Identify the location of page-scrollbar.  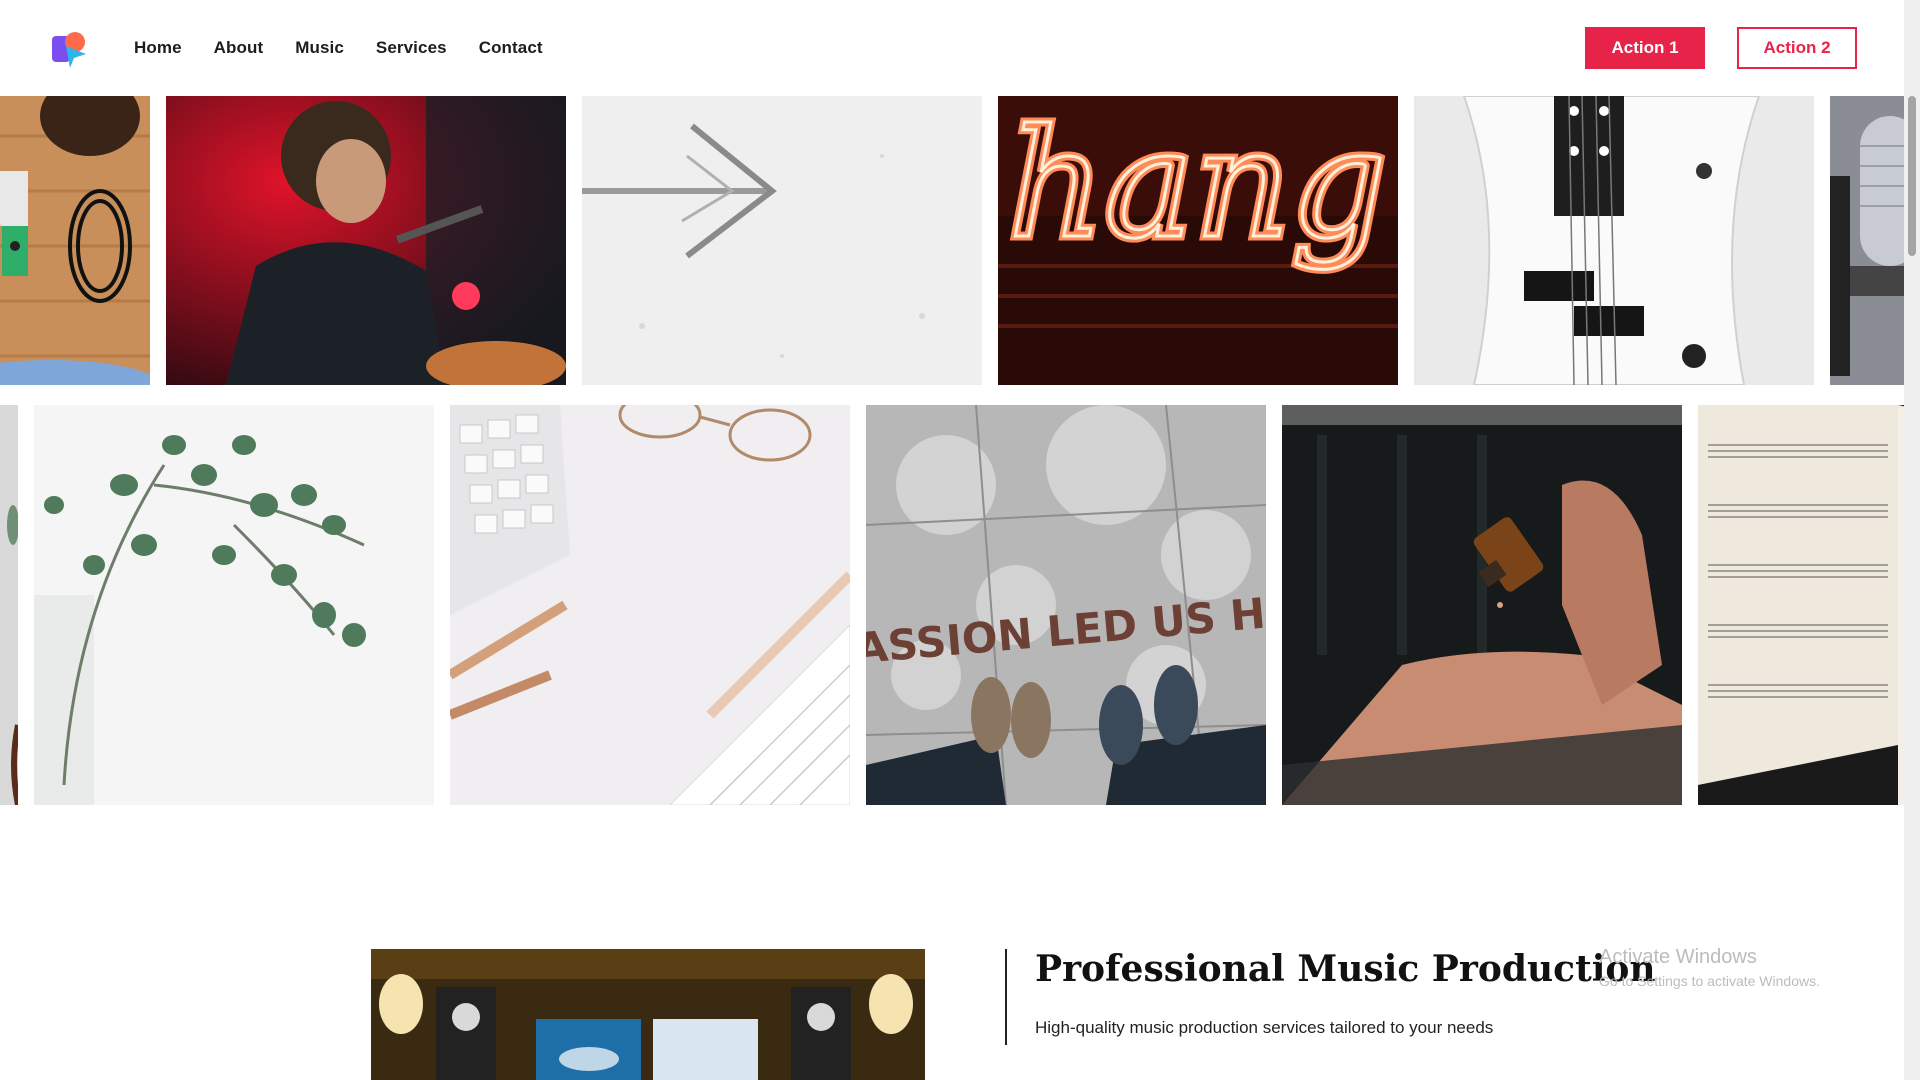
(1912, 540).